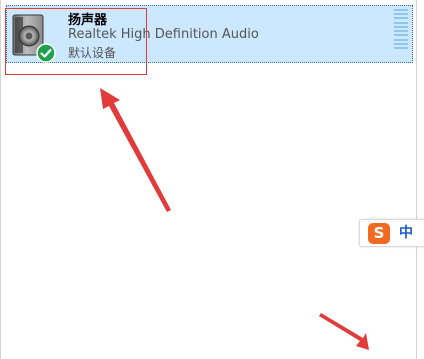 The height and width of the screenshot is (359, 424). I want to click on volume-level-meter, so click(401, 29).